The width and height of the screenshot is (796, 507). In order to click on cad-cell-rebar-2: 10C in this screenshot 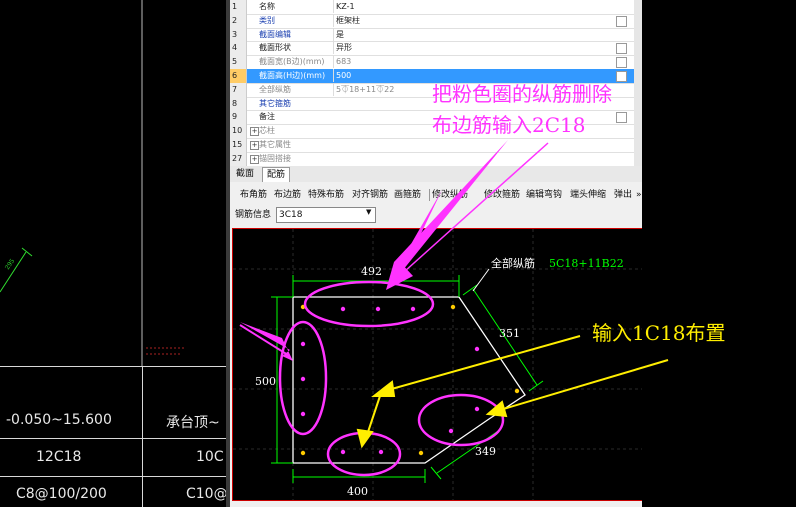, I will do `click(210, 457)`.